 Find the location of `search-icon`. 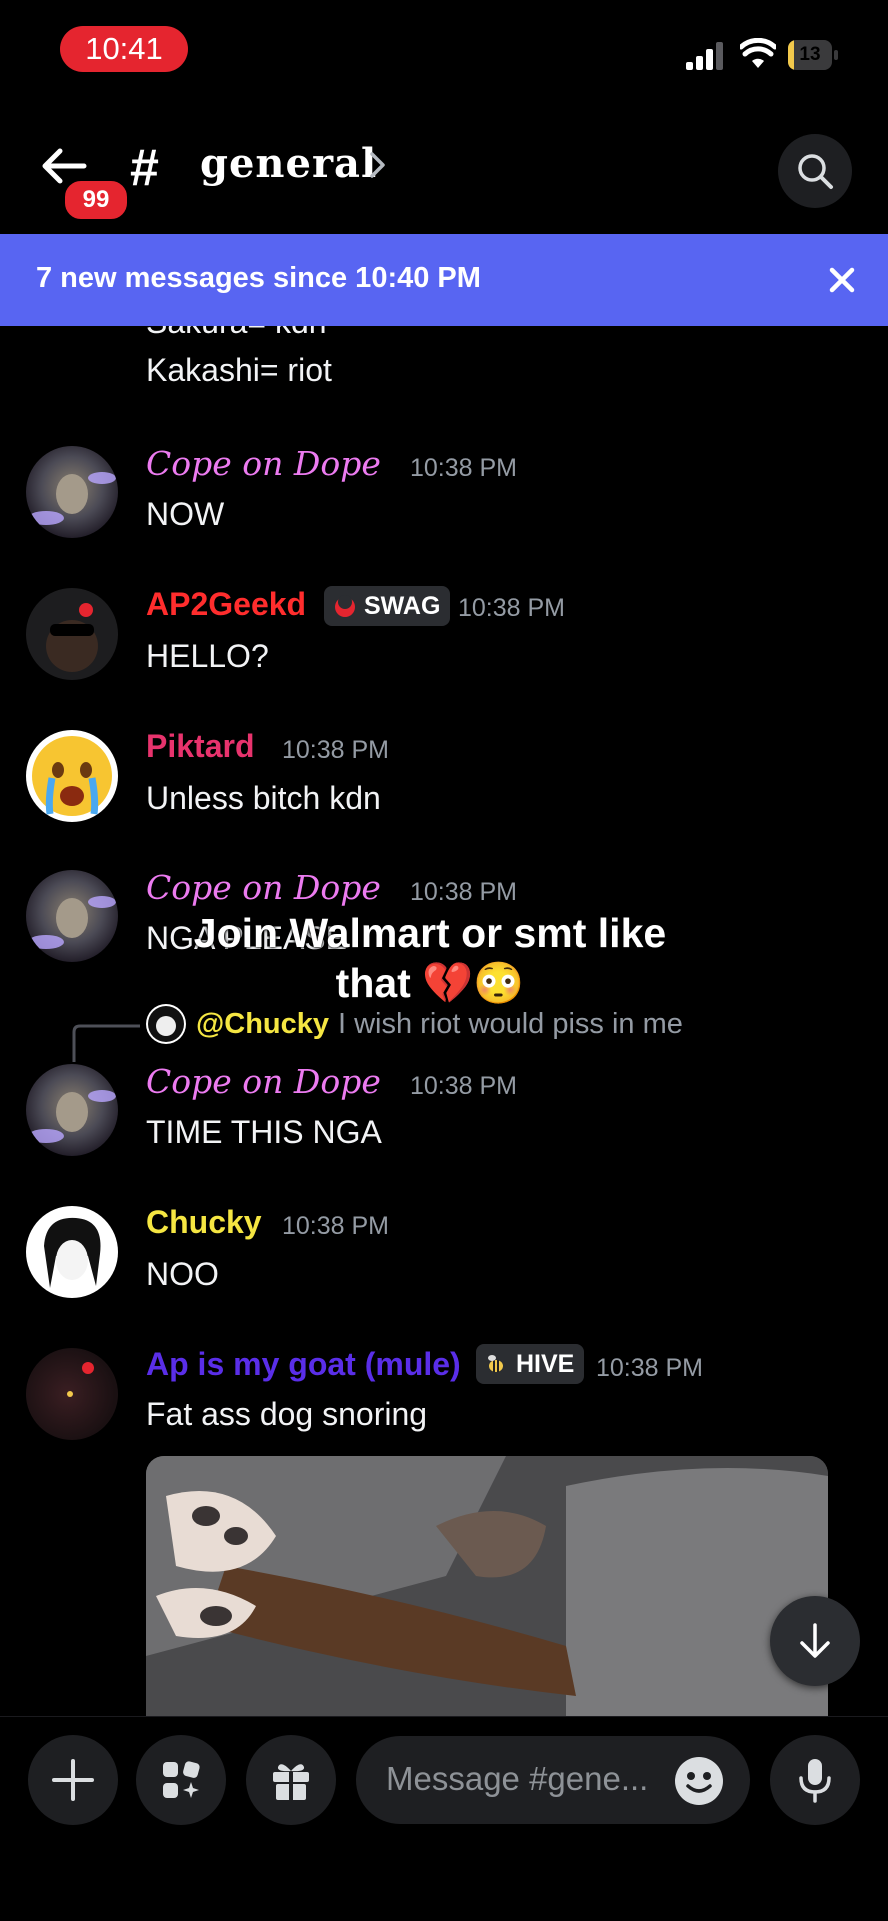

search-icon is located at coordinates (815, 171).